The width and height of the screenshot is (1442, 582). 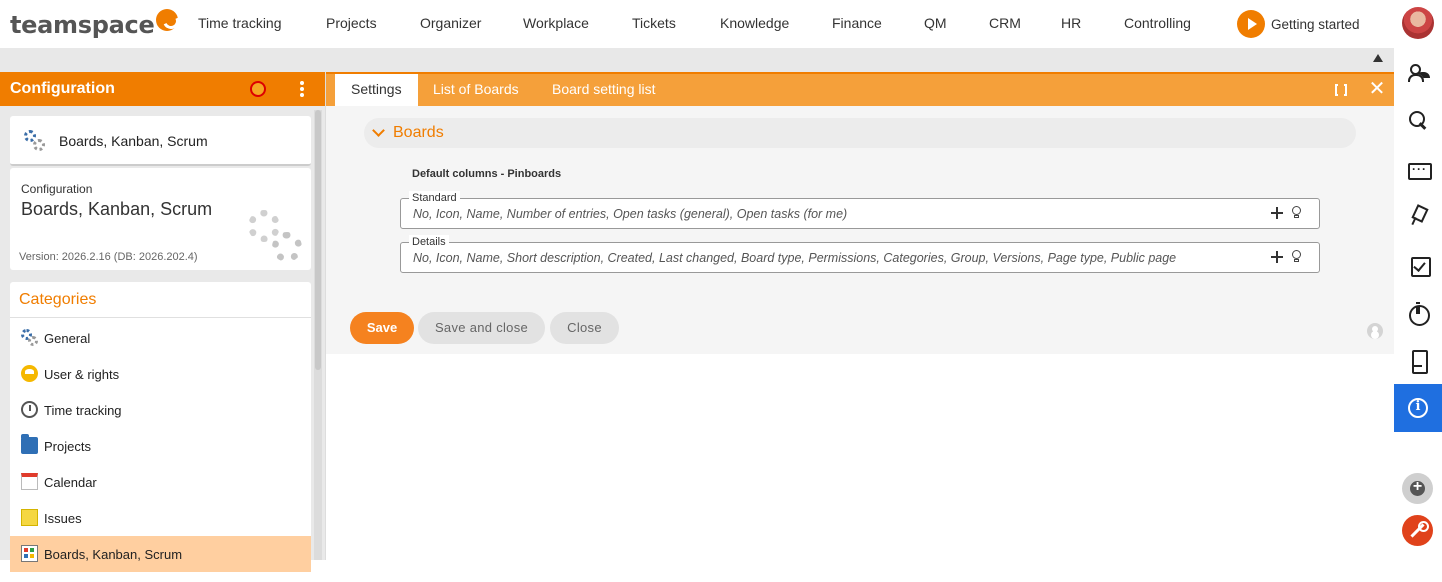 What do you see at coordinates (1157, 24) in the screenshot?
I see `nav-controlling: Controlling` at bounding box center [1157, 24].